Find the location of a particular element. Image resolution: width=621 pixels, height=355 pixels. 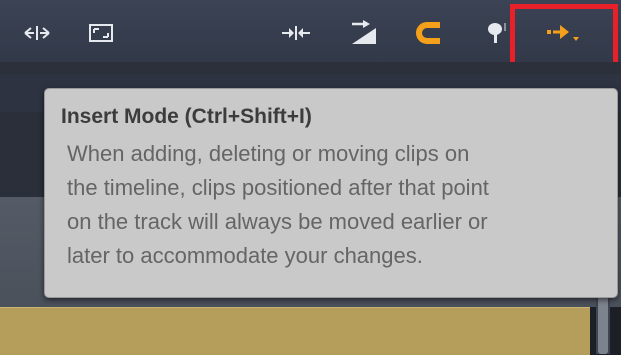

split-view-button is located at coordinates (37, 33).